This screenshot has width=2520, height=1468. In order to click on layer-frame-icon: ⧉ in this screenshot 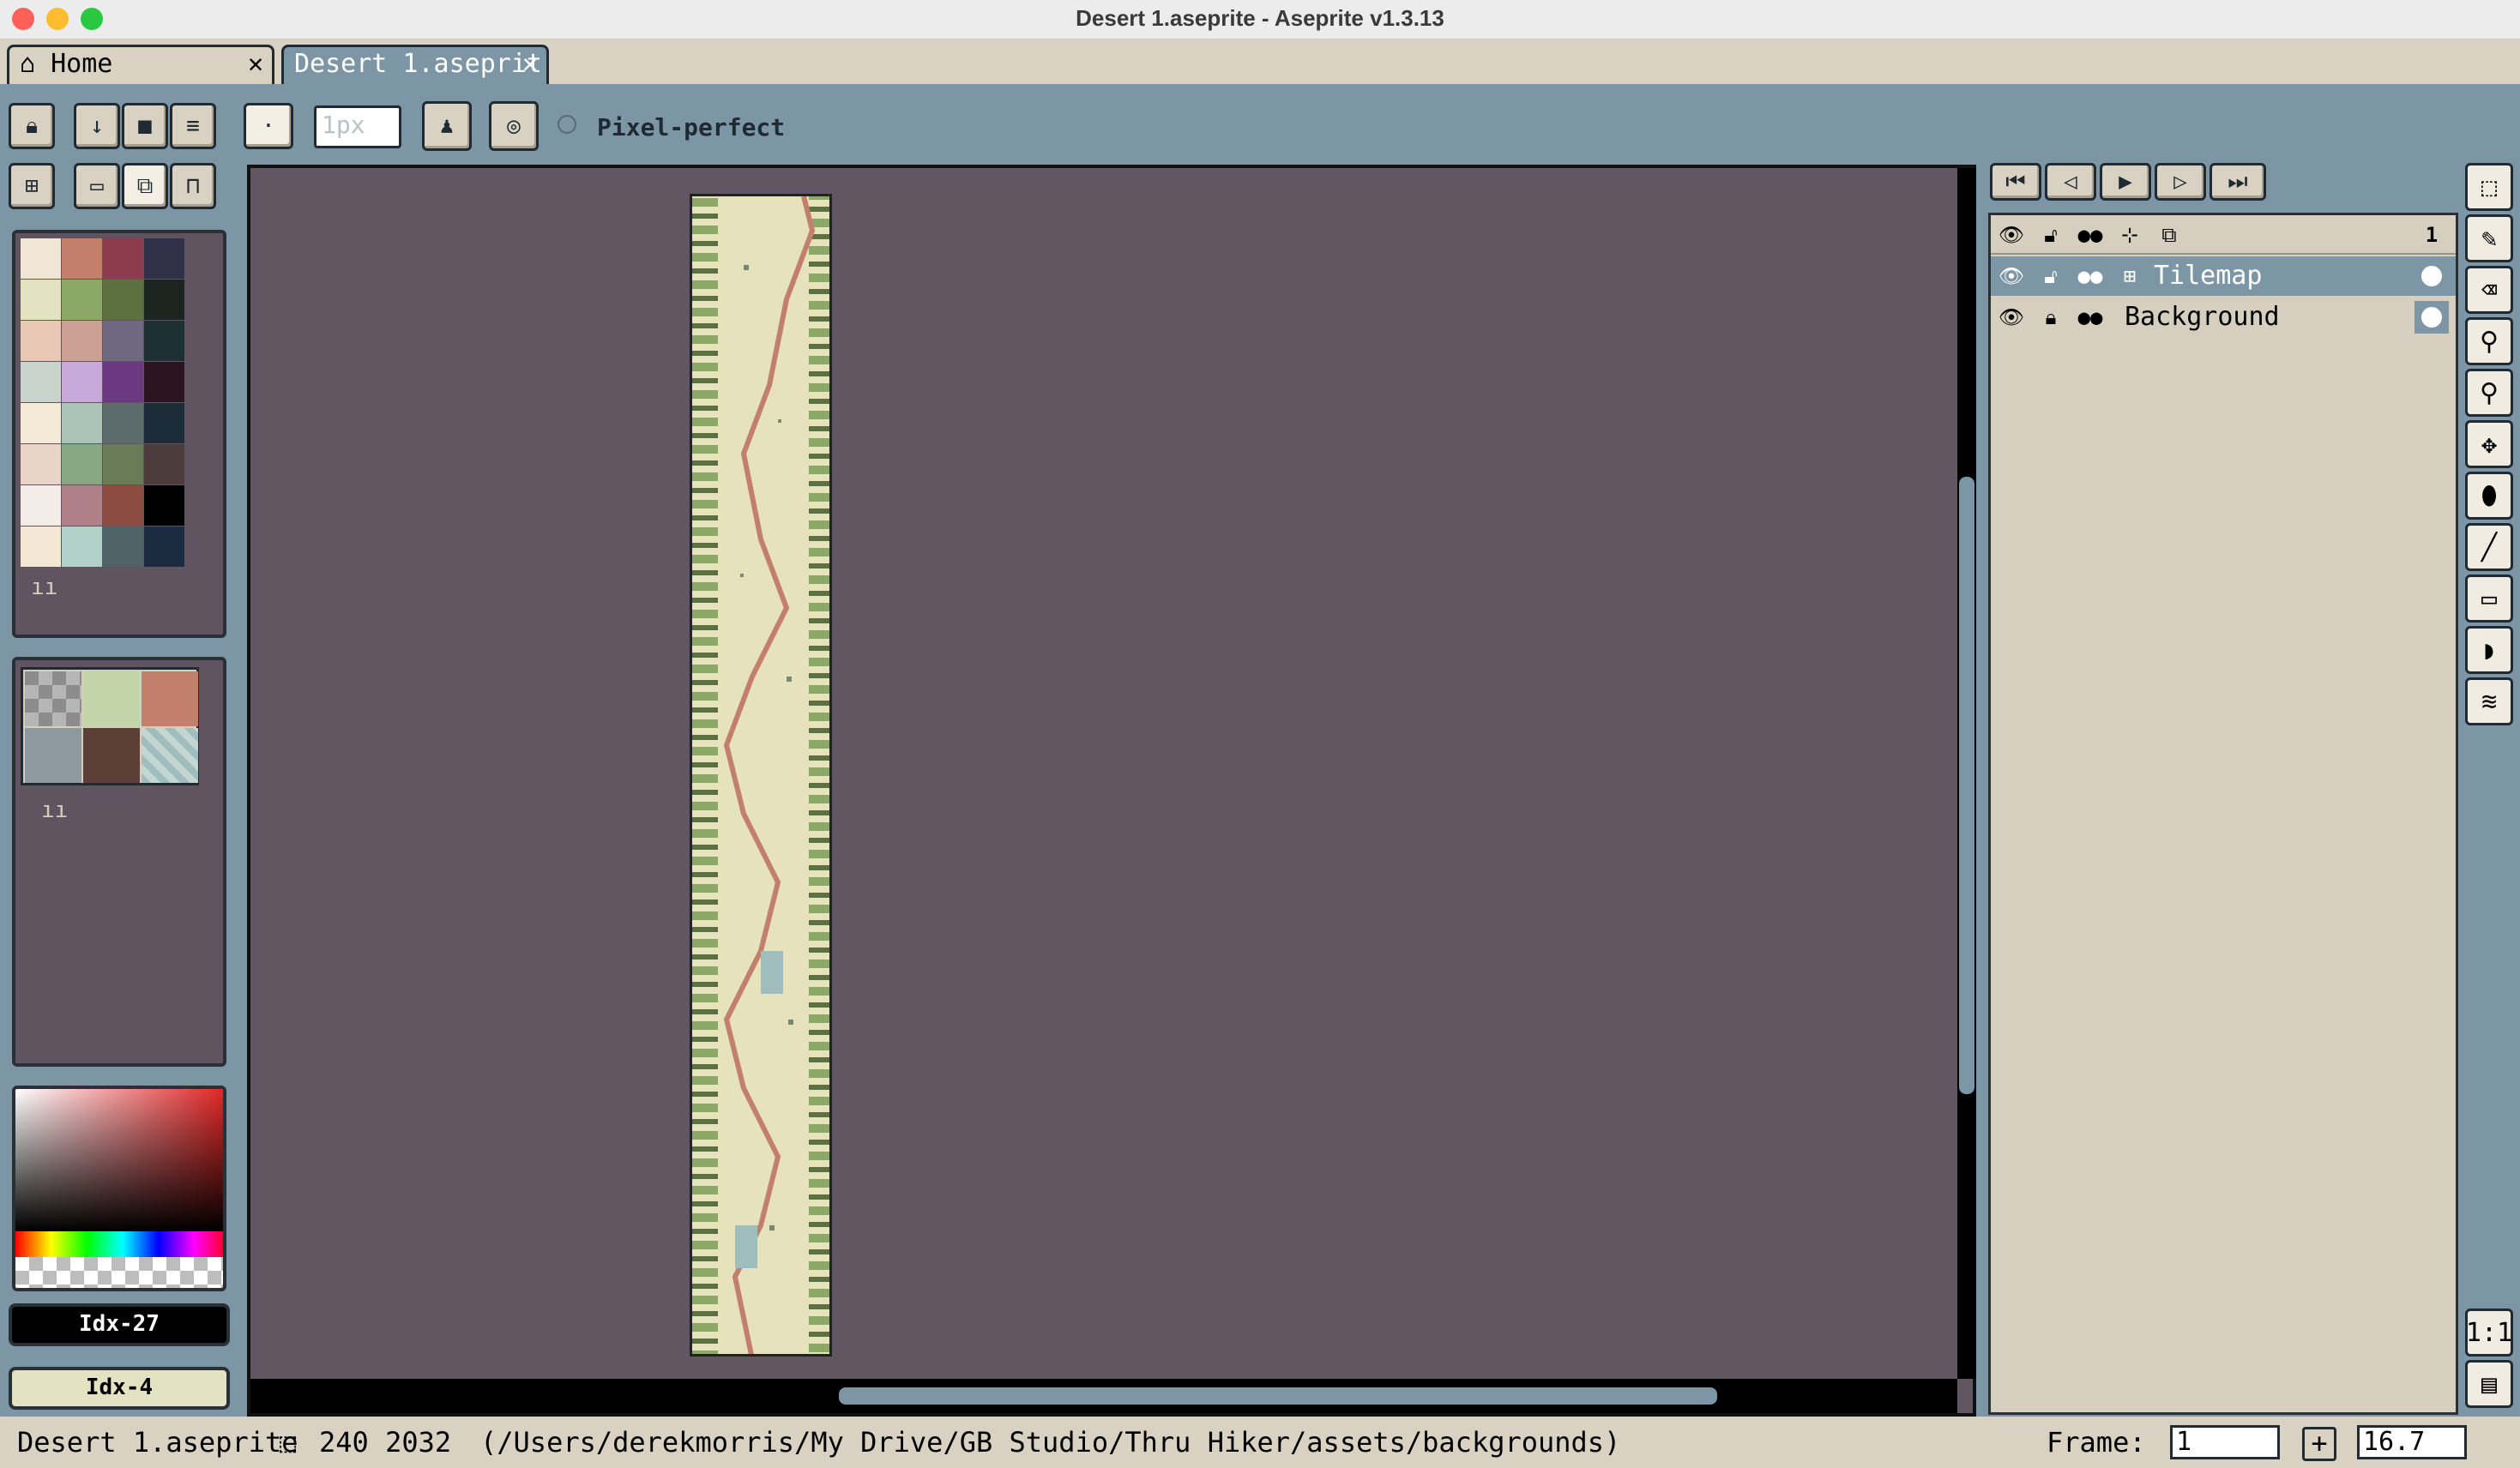, I will do `click(2169, 235)`.